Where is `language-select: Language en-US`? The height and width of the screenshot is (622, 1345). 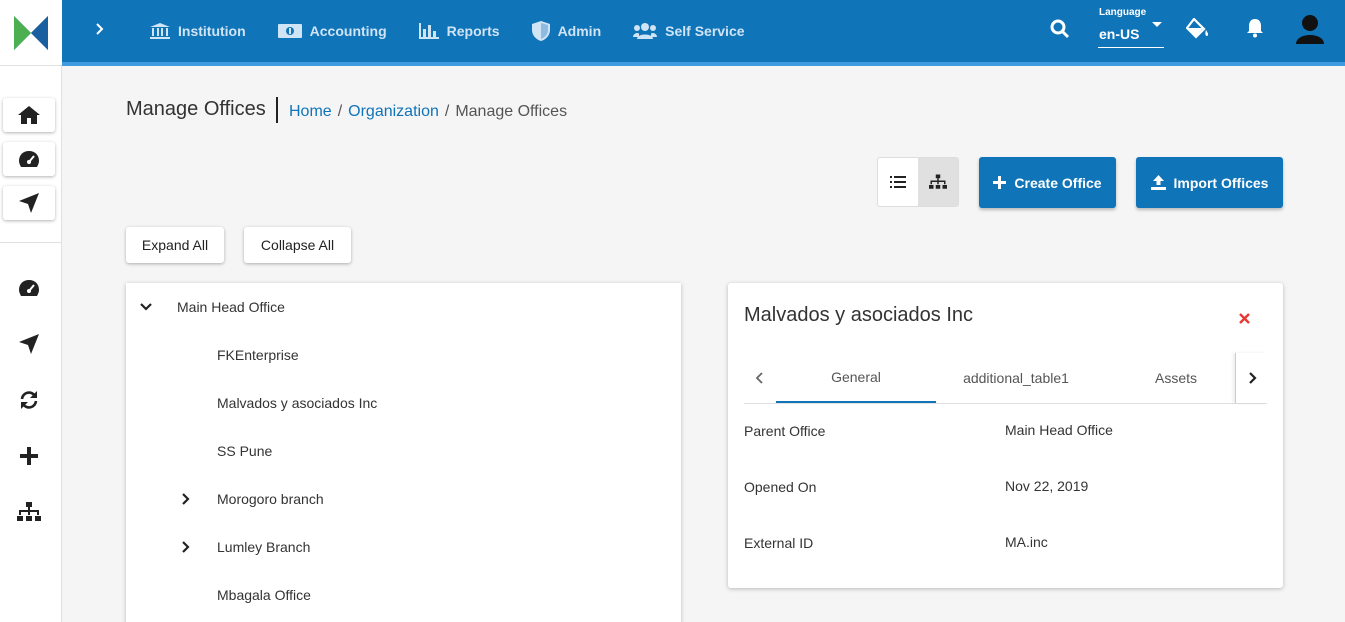
language-select: Language en-US is located at coordinates (1131, 27).